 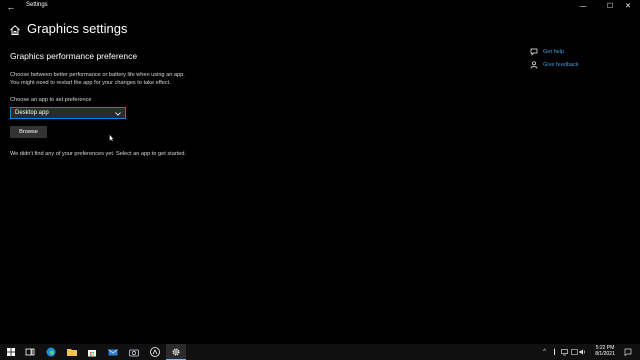 What do you see at coordinates (534, 65) in the screenshot?
I see `feedback-person-icon` at bounding box center [534, 65].